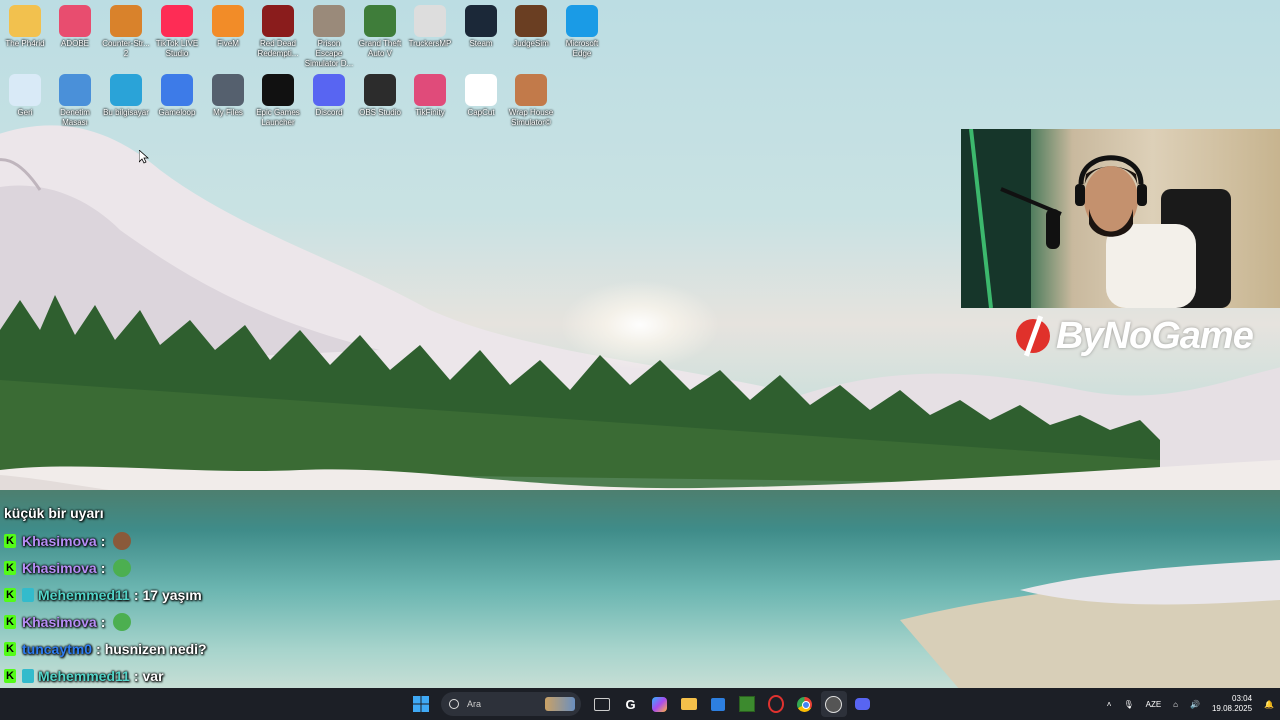 The width and height of the screenshot is (1280, 720). Describe the element at coordinates (1175, 704) in the screenshot. I see `network-icon: ⌂` at that location.